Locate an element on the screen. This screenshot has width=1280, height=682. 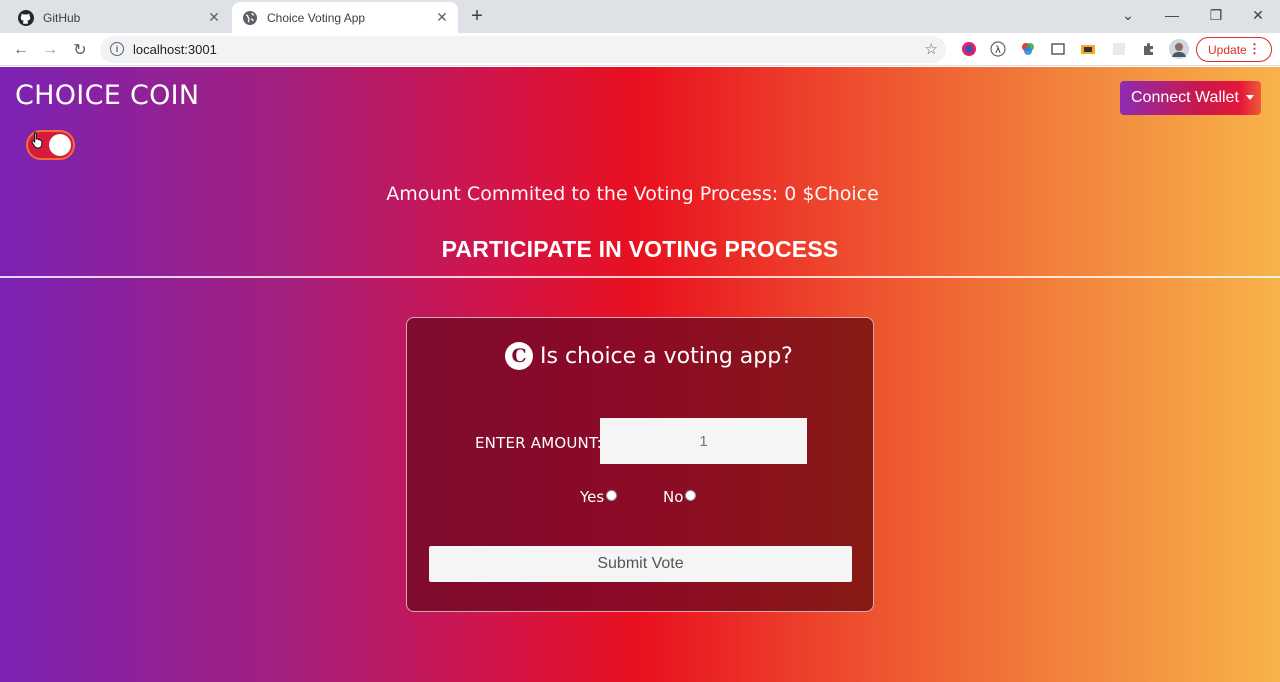
divider is located at coordinates (640, 277).